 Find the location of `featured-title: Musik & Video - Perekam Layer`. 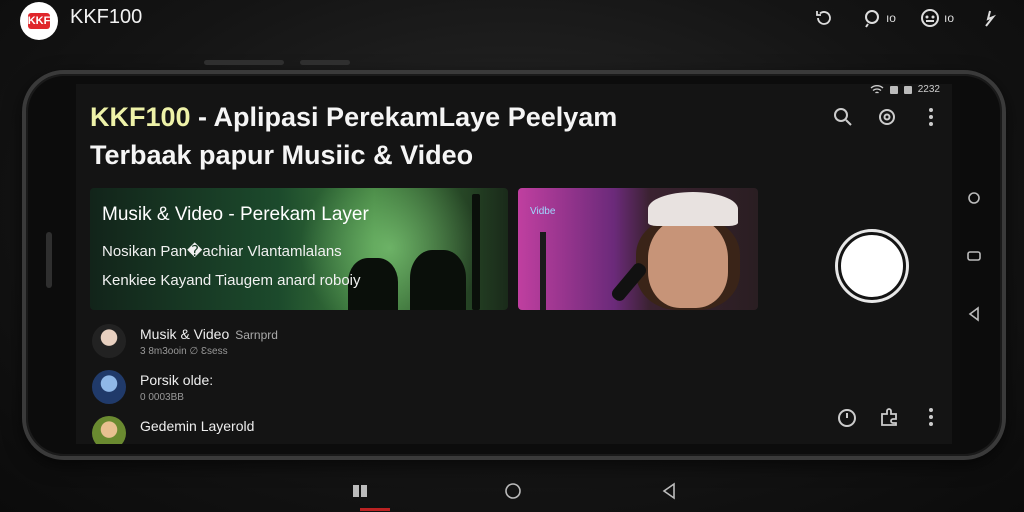

featured-title: Musik & Video - Perekam Layer is located at coordinates (235, 214).